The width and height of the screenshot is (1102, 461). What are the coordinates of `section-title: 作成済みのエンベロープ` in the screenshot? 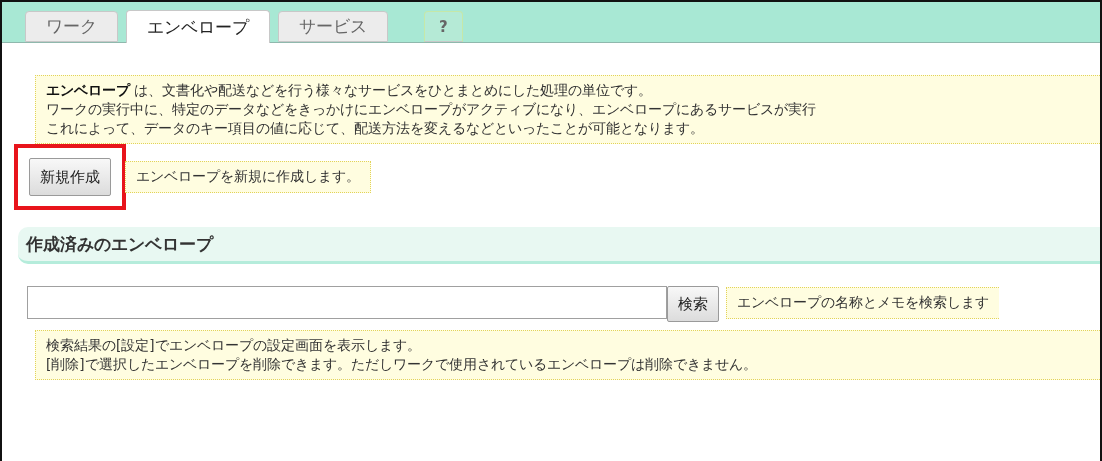 It's located at (119, 244).